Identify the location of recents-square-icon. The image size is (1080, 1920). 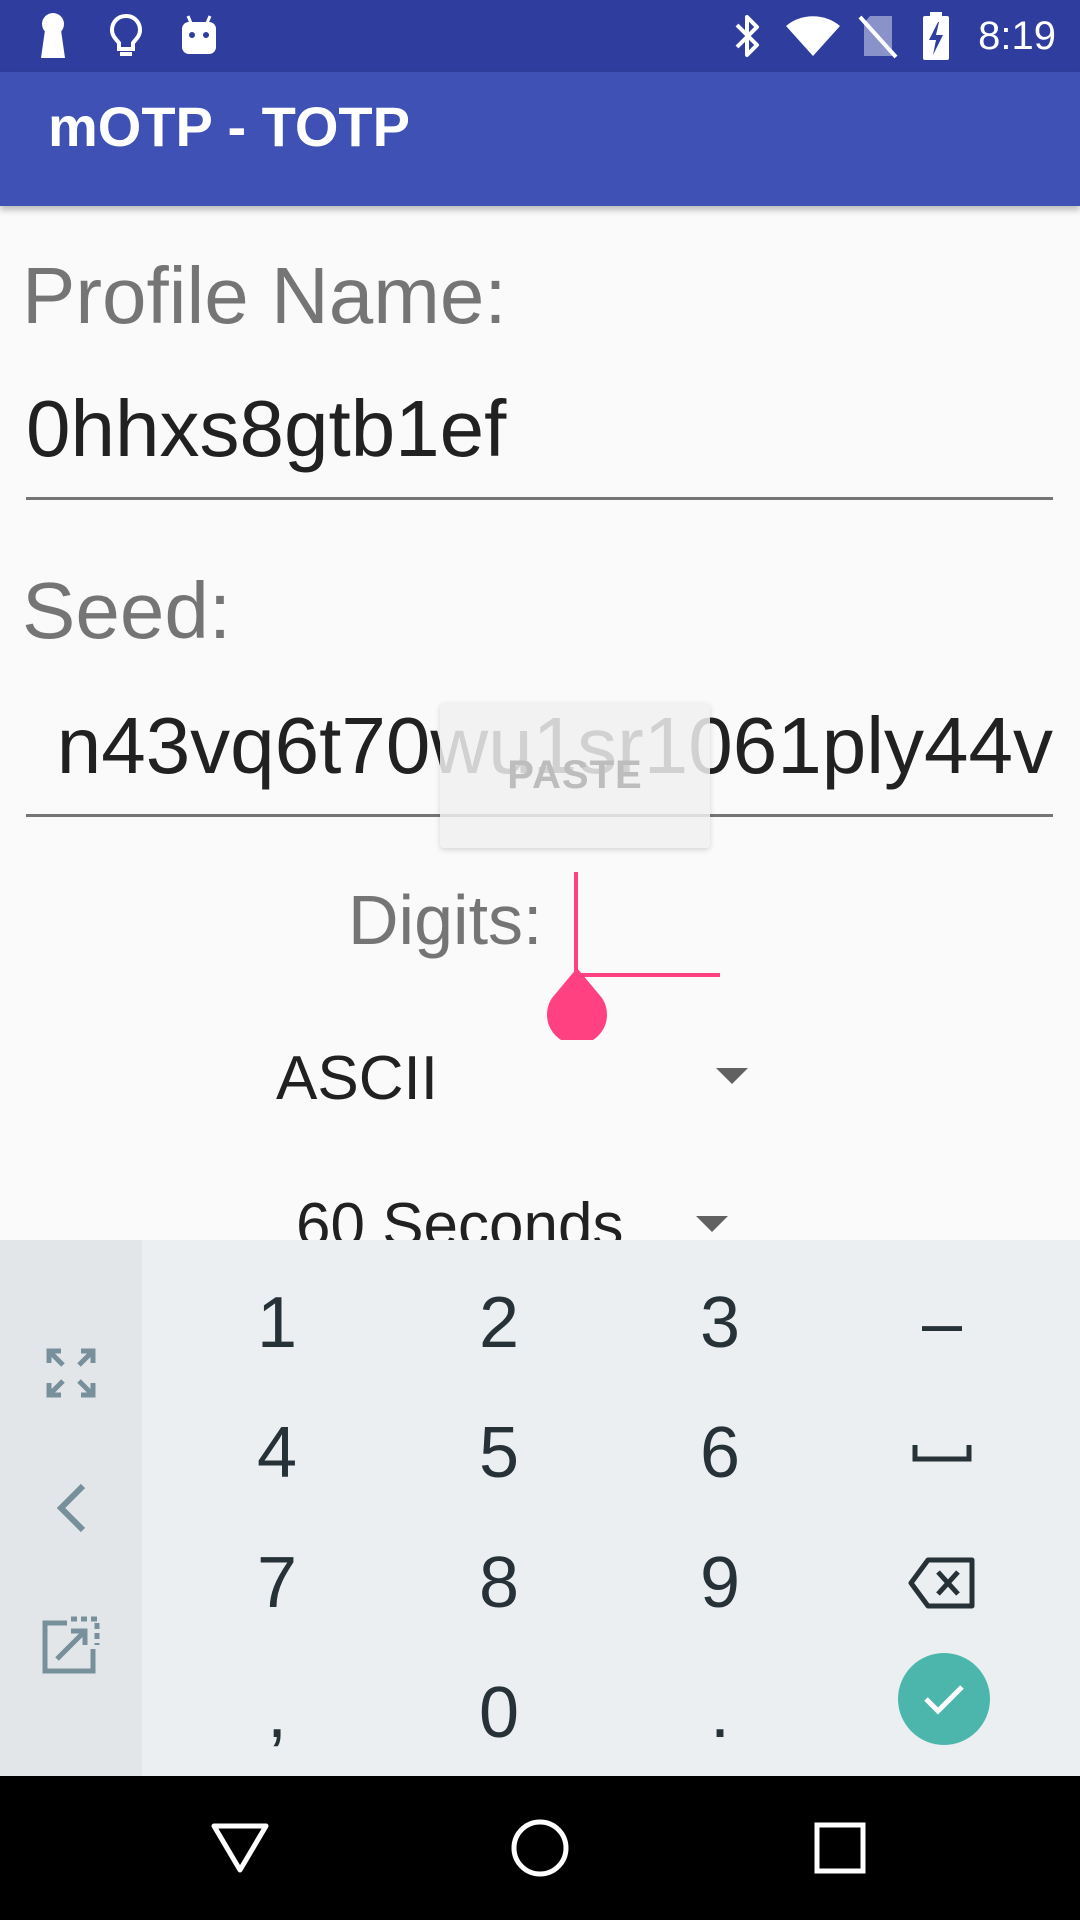
(840, 1848).